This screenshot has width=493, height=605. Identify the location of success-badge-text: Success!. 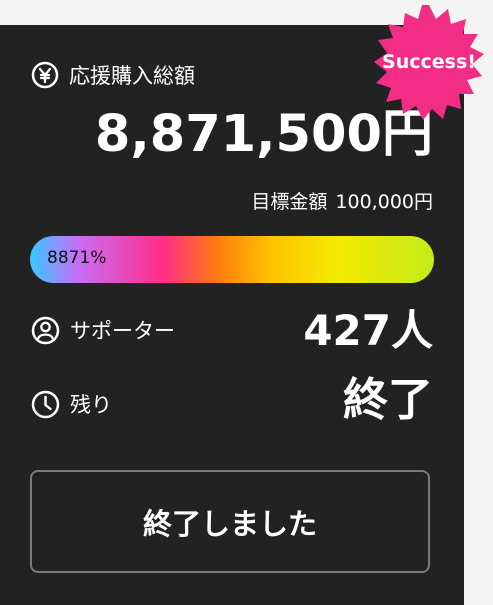
(429, 62).